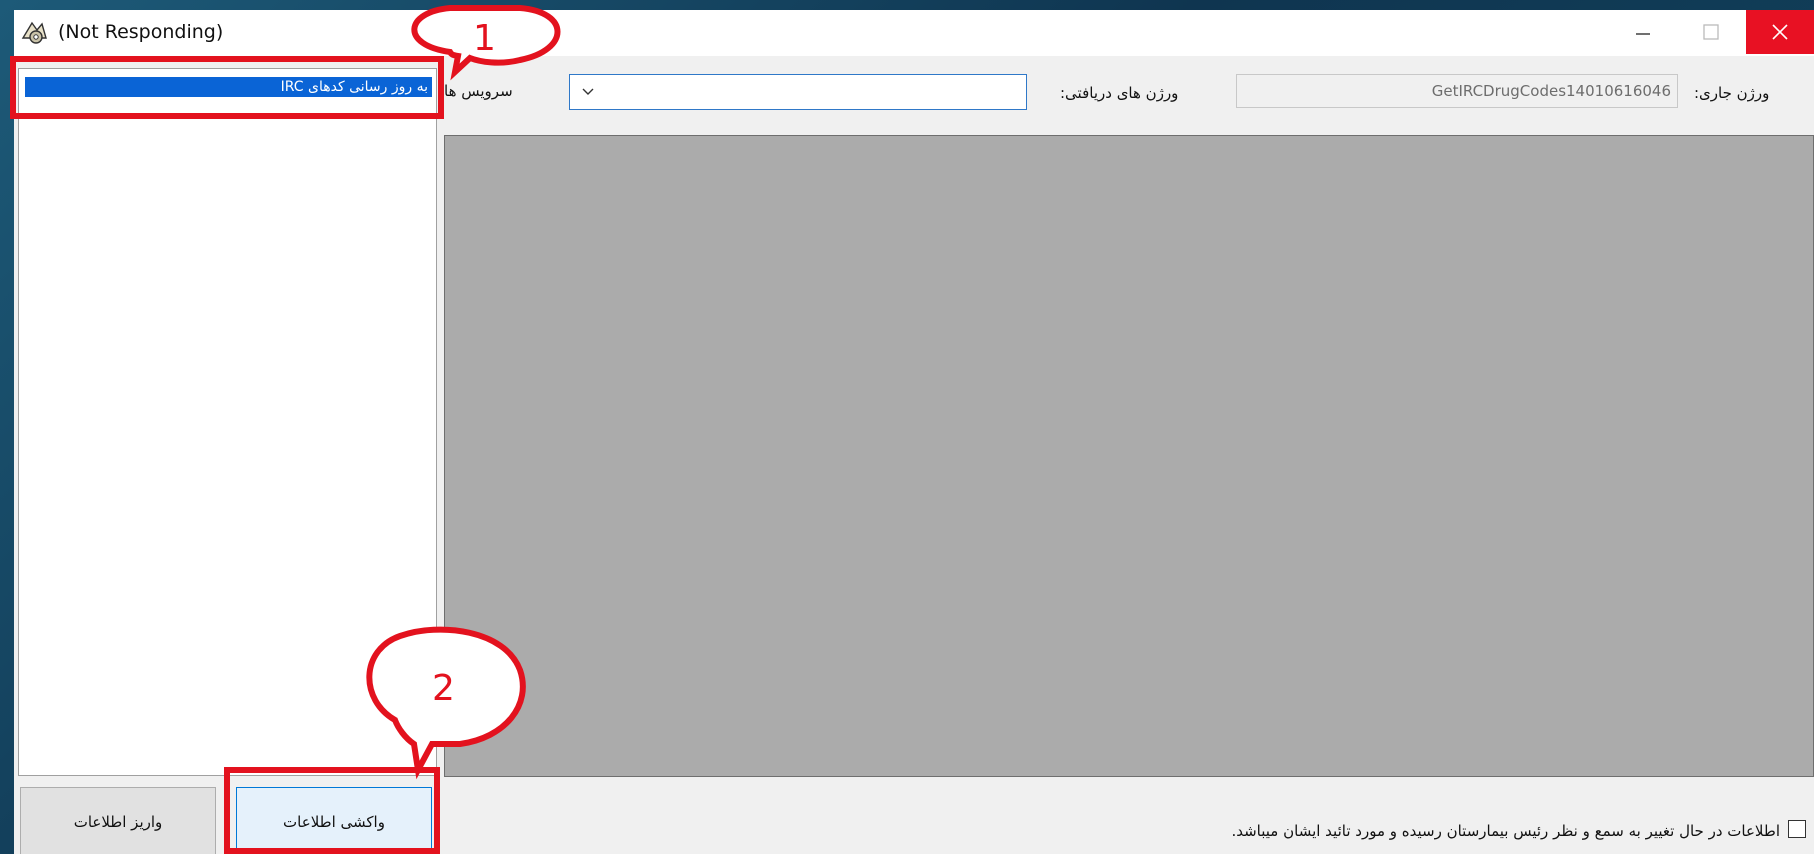 Image resolution: width=1814 pixels, height=854 pixels. What do you see at coordinates (1457, 91) in the screenshot?
I see `current-version-field: GetIRCDrugCodes14010616046` at bounding box center [1457, 91].